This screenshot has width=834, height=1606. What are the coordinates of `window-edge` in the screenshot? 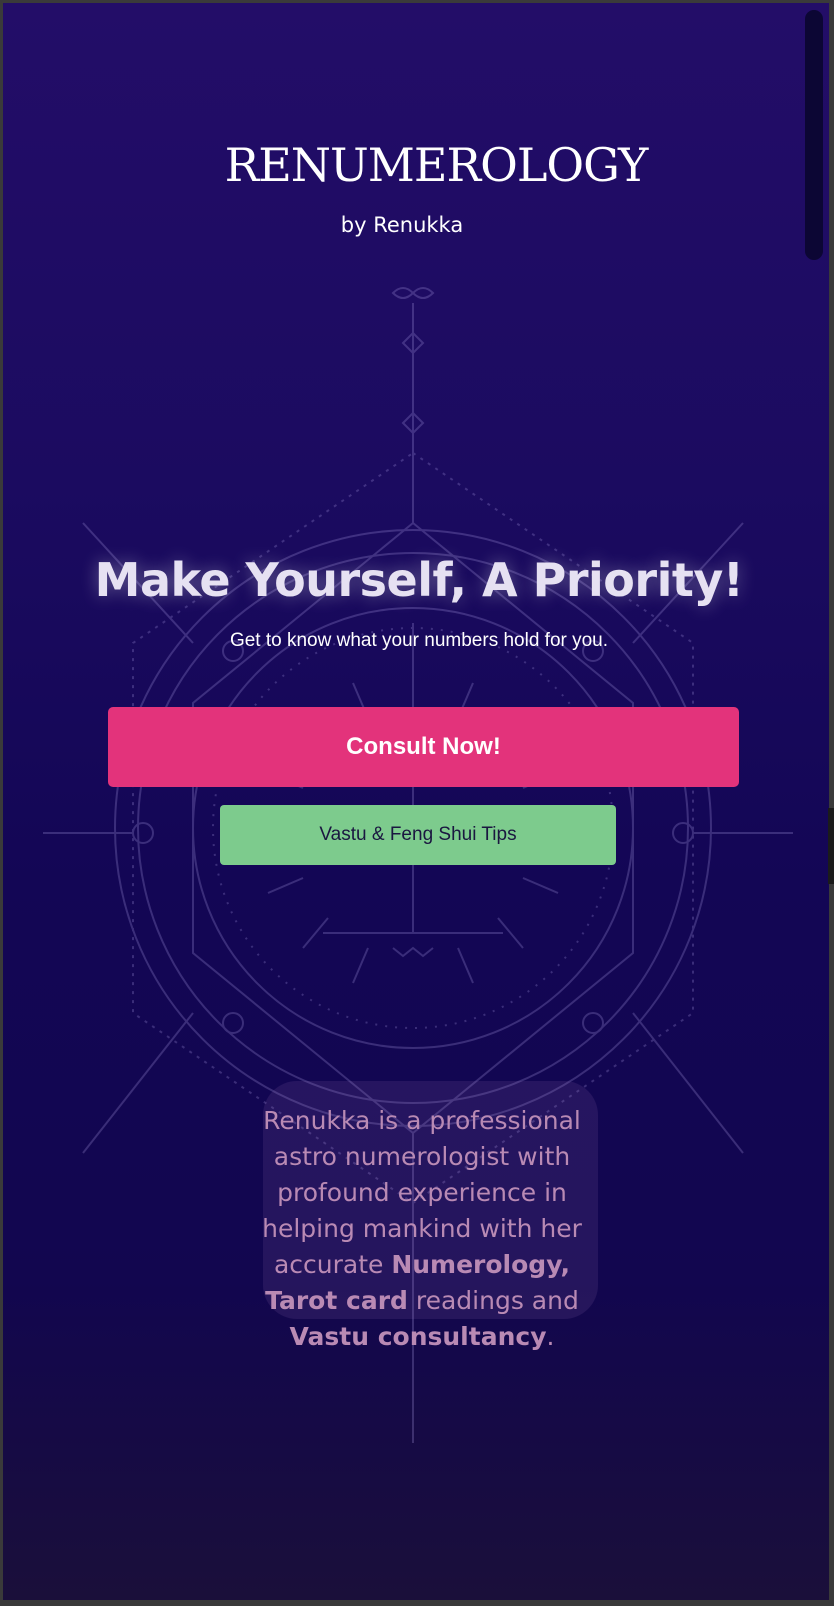 It's located at (831, 846).